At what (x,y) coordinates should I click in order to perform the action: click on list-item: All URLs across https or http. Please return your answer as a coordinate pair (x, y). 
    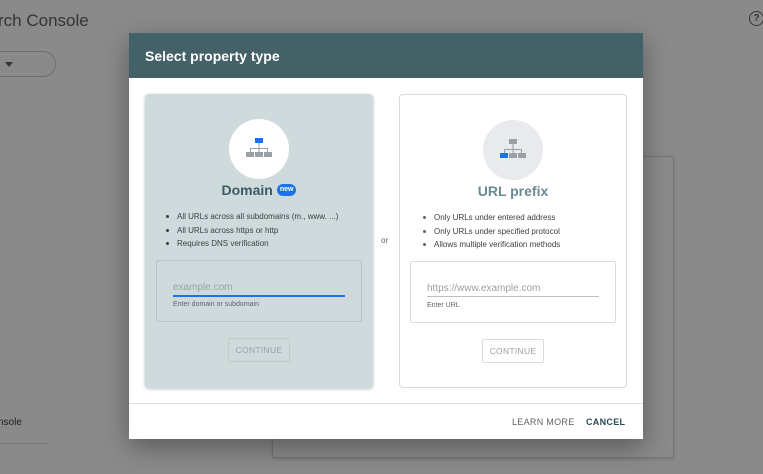
    Looking at the image, I should click on (251, 231).